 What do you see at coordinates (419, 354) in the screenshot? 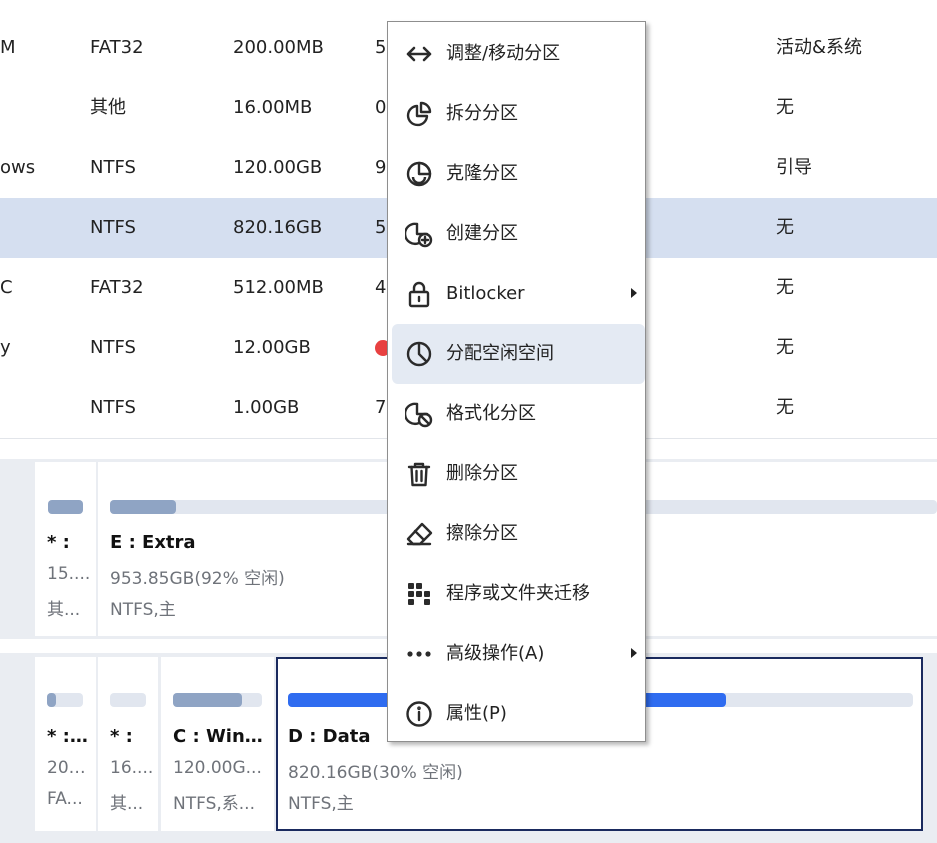
I see `allocate-space-icon` at bounding box center [419, 354].